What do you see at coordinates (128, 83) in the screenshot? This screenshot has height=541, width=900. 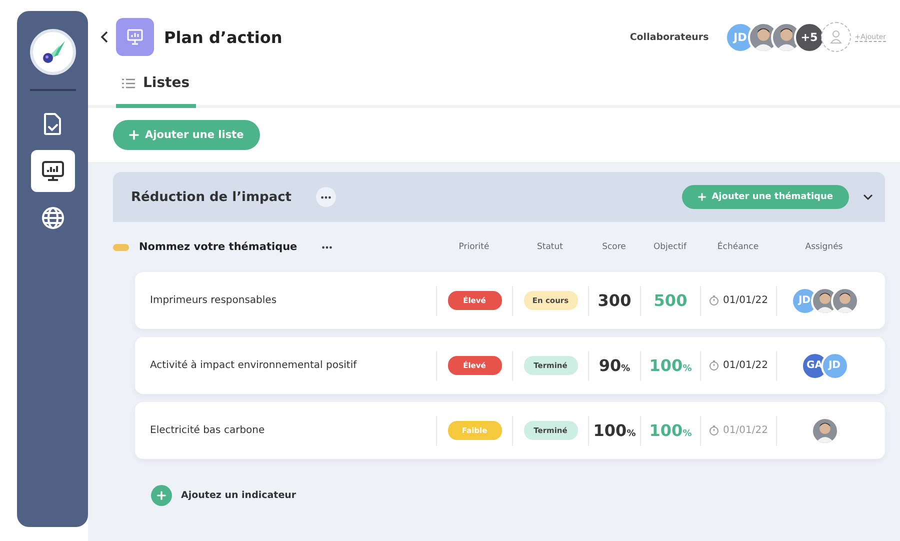 I see `list-icon` at bounding box center [128, 83].